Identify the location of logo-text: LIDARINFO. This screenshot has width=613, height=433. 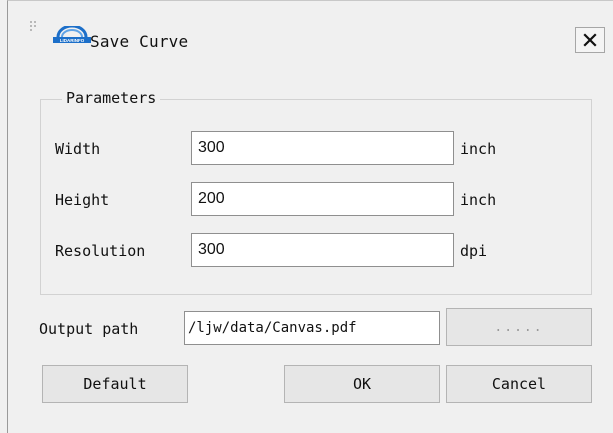
(72, 40).